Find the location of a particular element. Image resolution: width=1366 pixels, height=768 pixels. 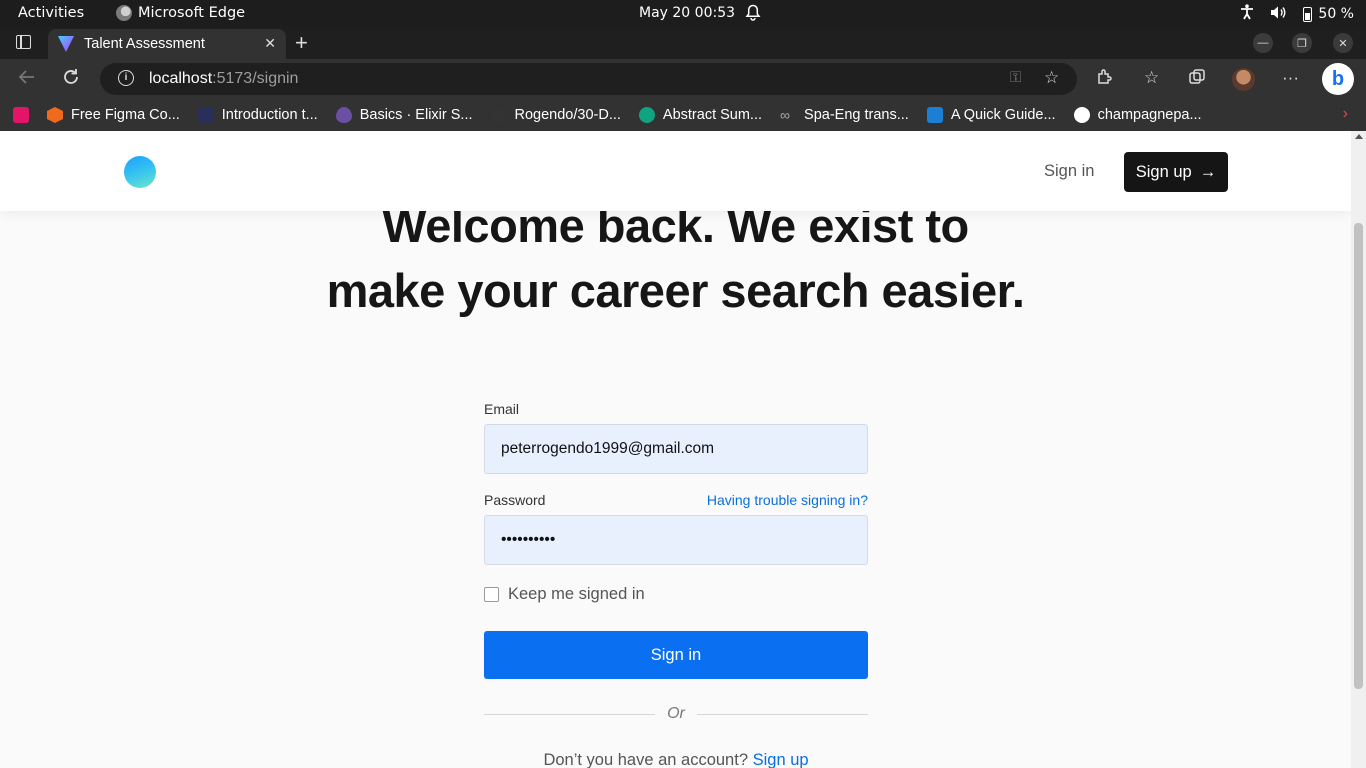

site-info-icon: i is located at coordinates (126, 78).